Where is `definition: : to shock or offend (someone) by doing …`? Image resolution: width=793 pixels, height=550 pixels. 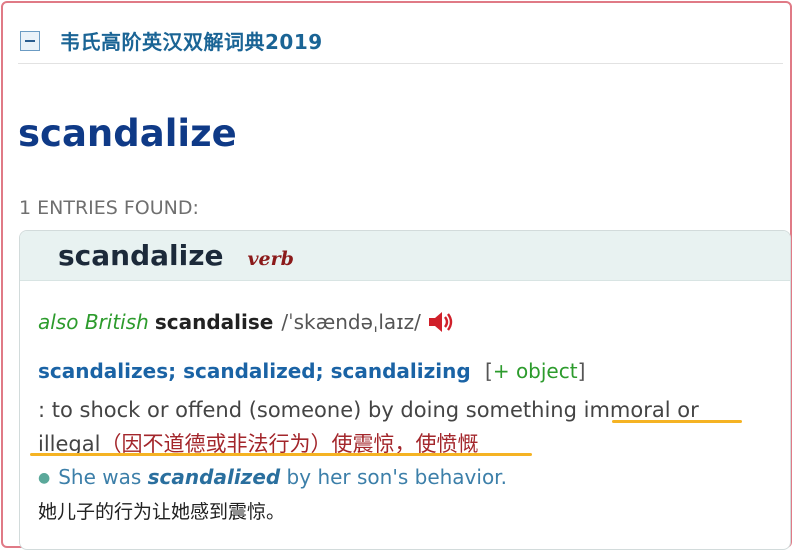
definition: : to shock or offend (someone) by doing … is located at coordinates (408, 427).